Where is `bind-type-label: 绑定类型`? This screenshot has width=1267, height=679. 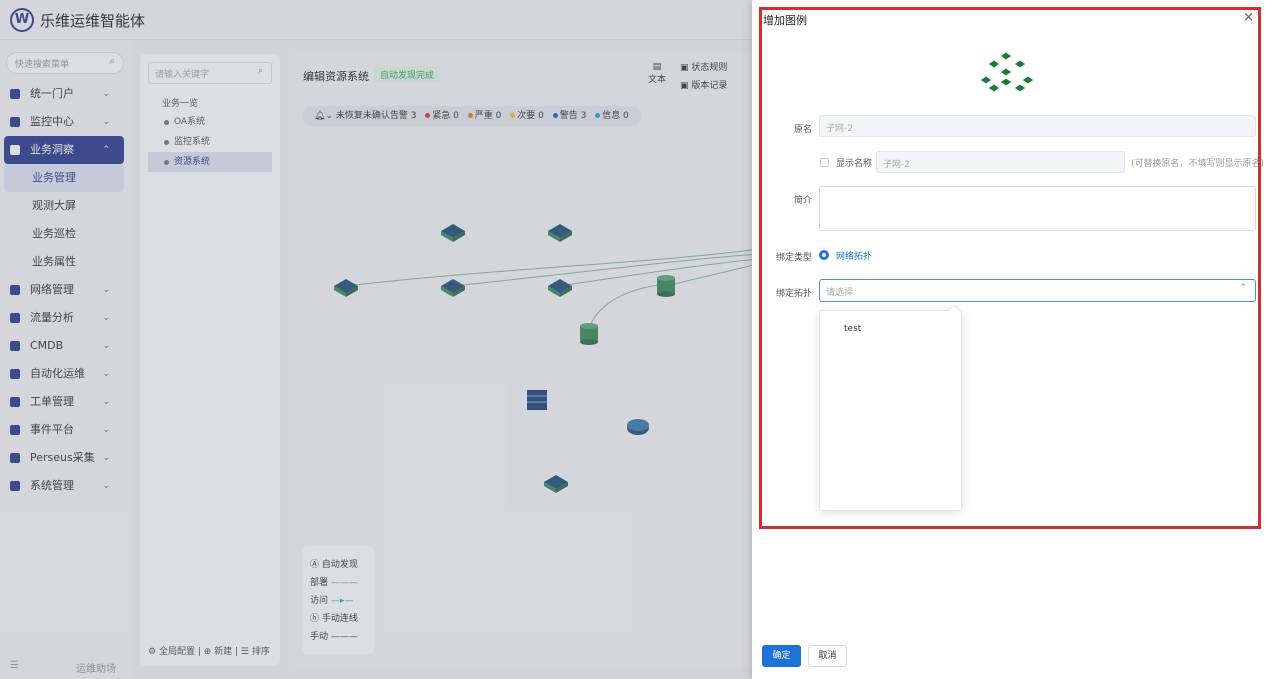 bind-type-label: 绑定类型 is located at coordinates (793, 258).